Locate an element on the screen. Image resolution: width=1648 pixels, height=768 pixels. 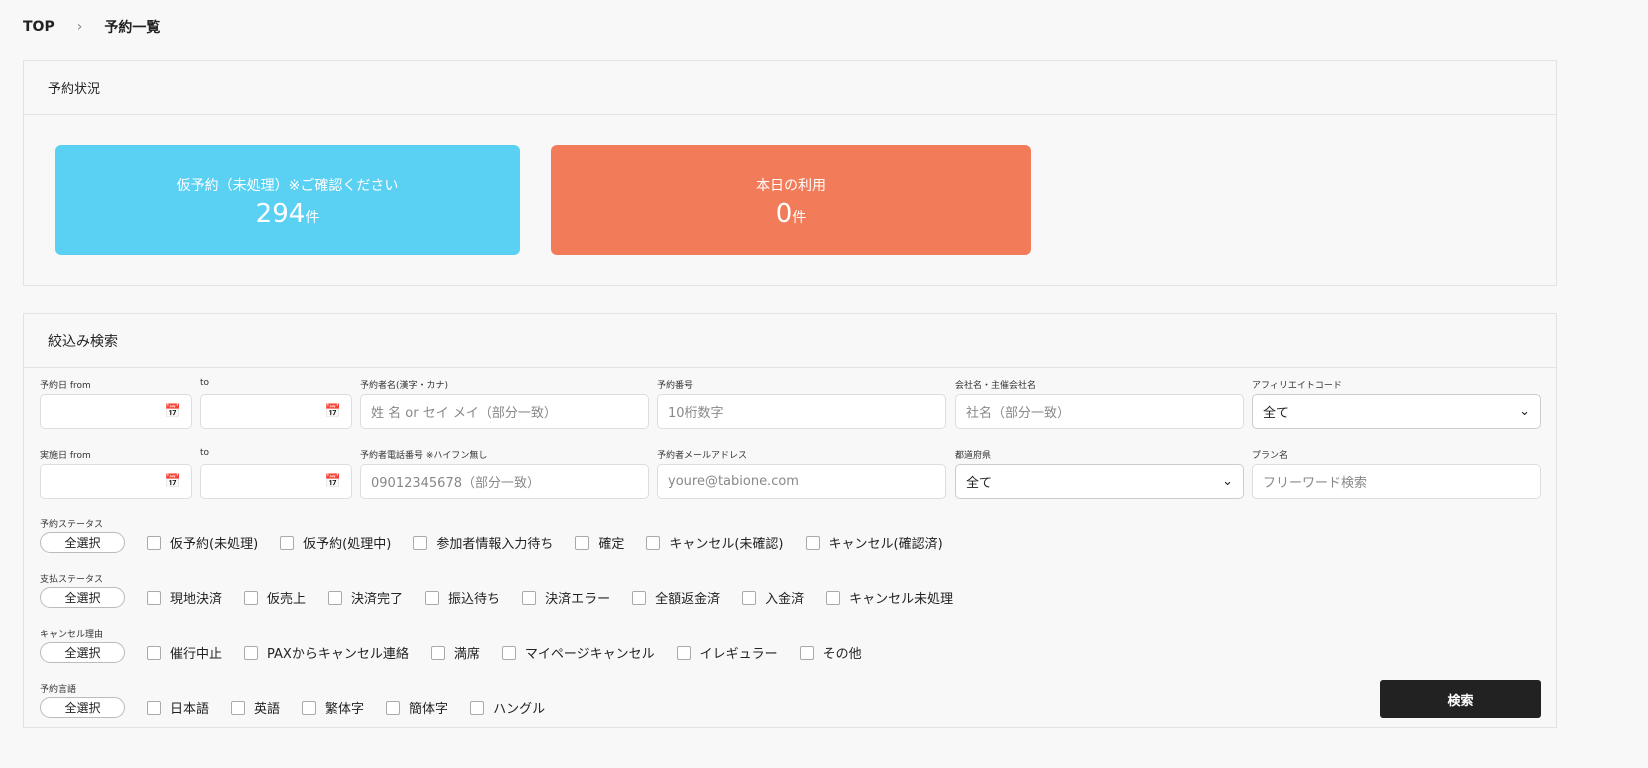
checkbox-option: キャンセル(確認済) is located at coordinates (874, 542).